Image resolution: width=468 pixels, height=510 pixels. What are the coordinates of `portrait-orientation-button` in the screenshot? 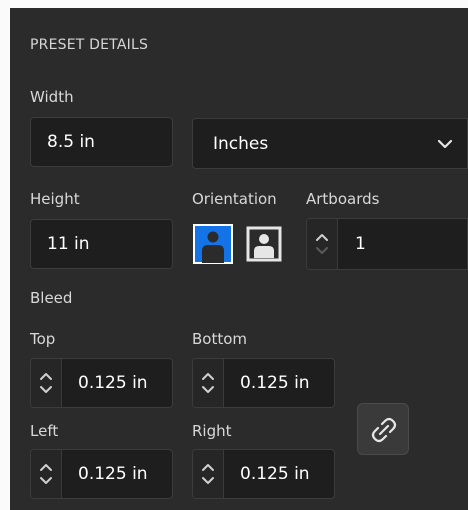 It's located at (213, 244).